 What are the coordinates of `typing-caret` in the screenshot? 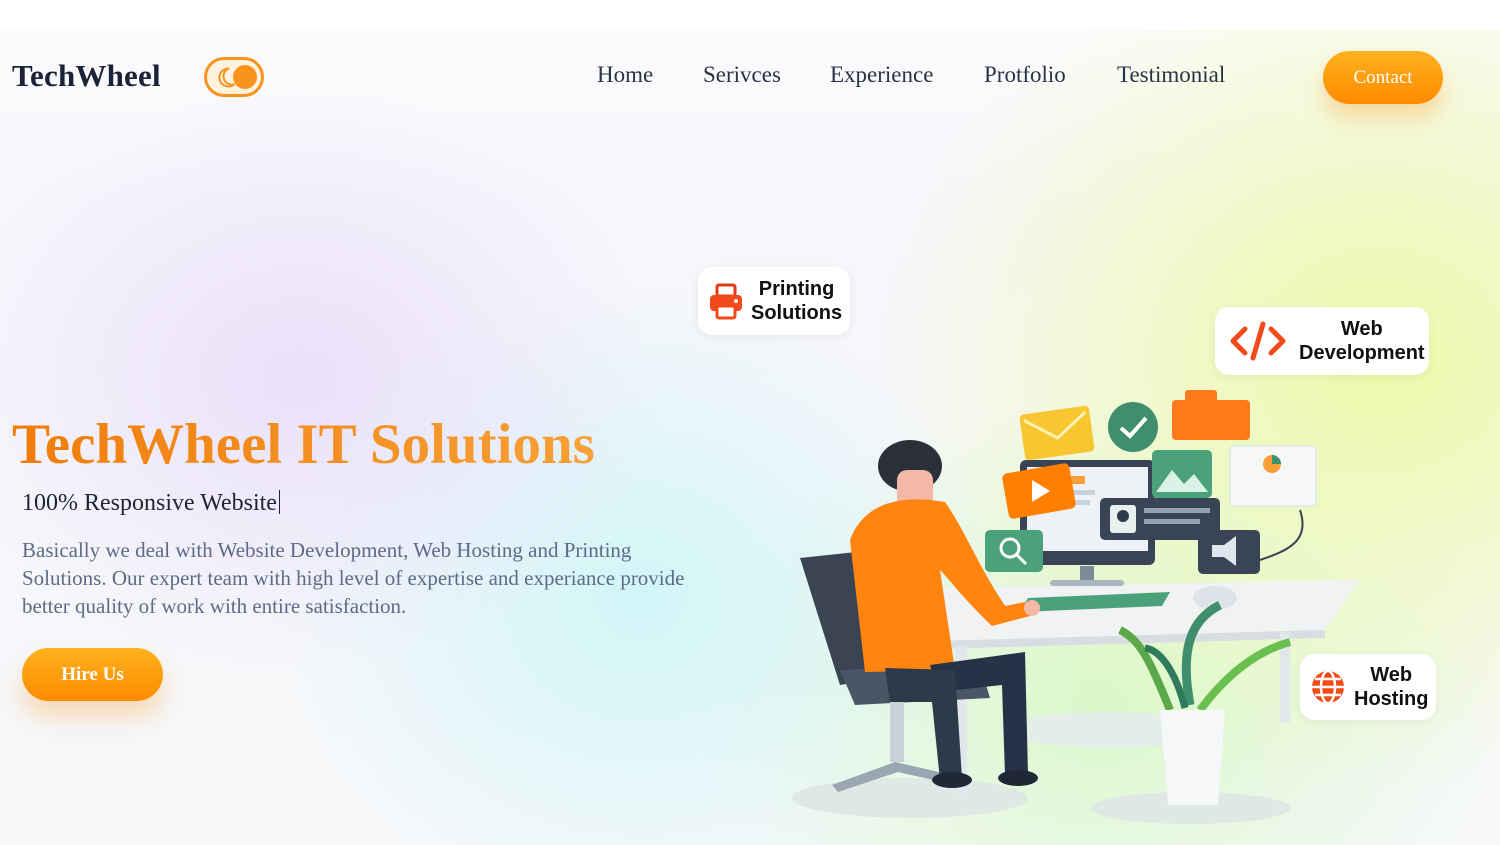 It's located at (279, 502).